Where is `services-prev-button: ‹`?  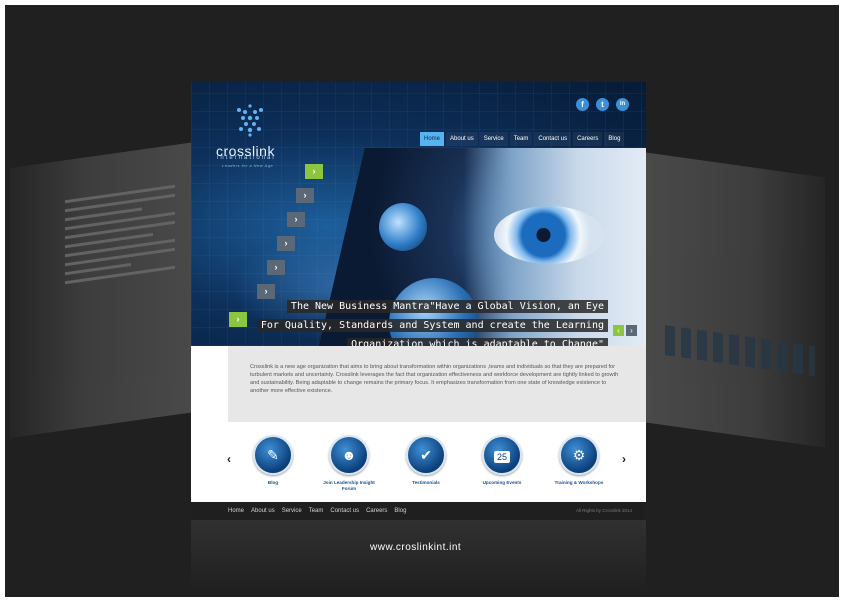 services-prev-button: ‹ is located at coordinates (229, 459).